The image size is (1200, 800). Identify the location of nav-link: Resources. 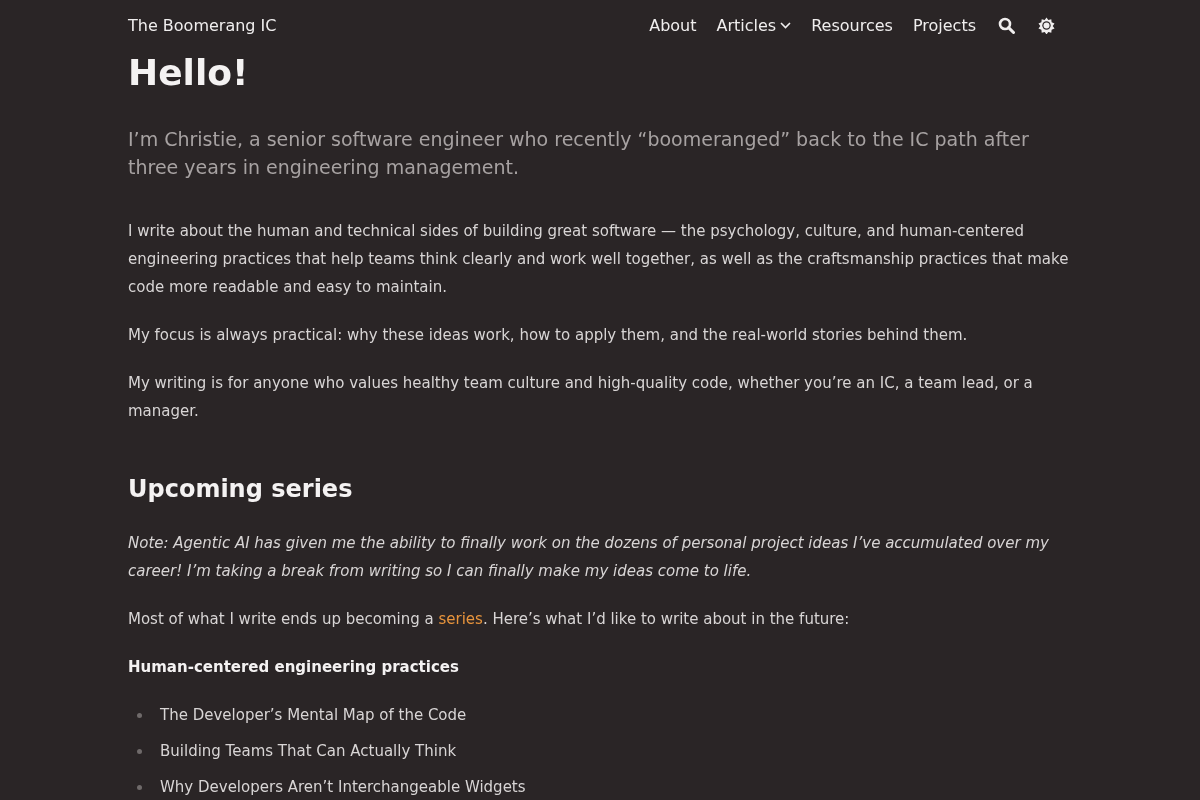
(852, 25).